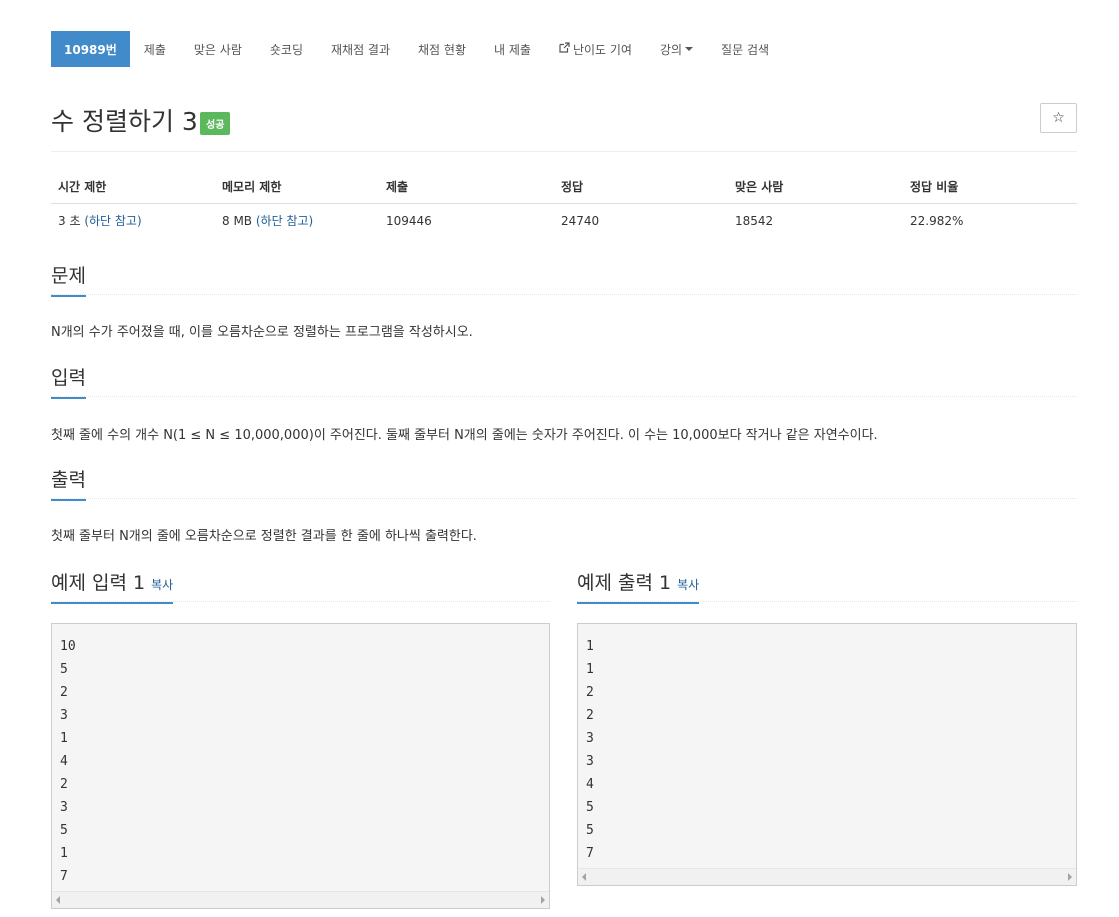  Describe the element at coordinates (827, 876) in the screenshot. I see `sample-output-scrollbar` at that location.